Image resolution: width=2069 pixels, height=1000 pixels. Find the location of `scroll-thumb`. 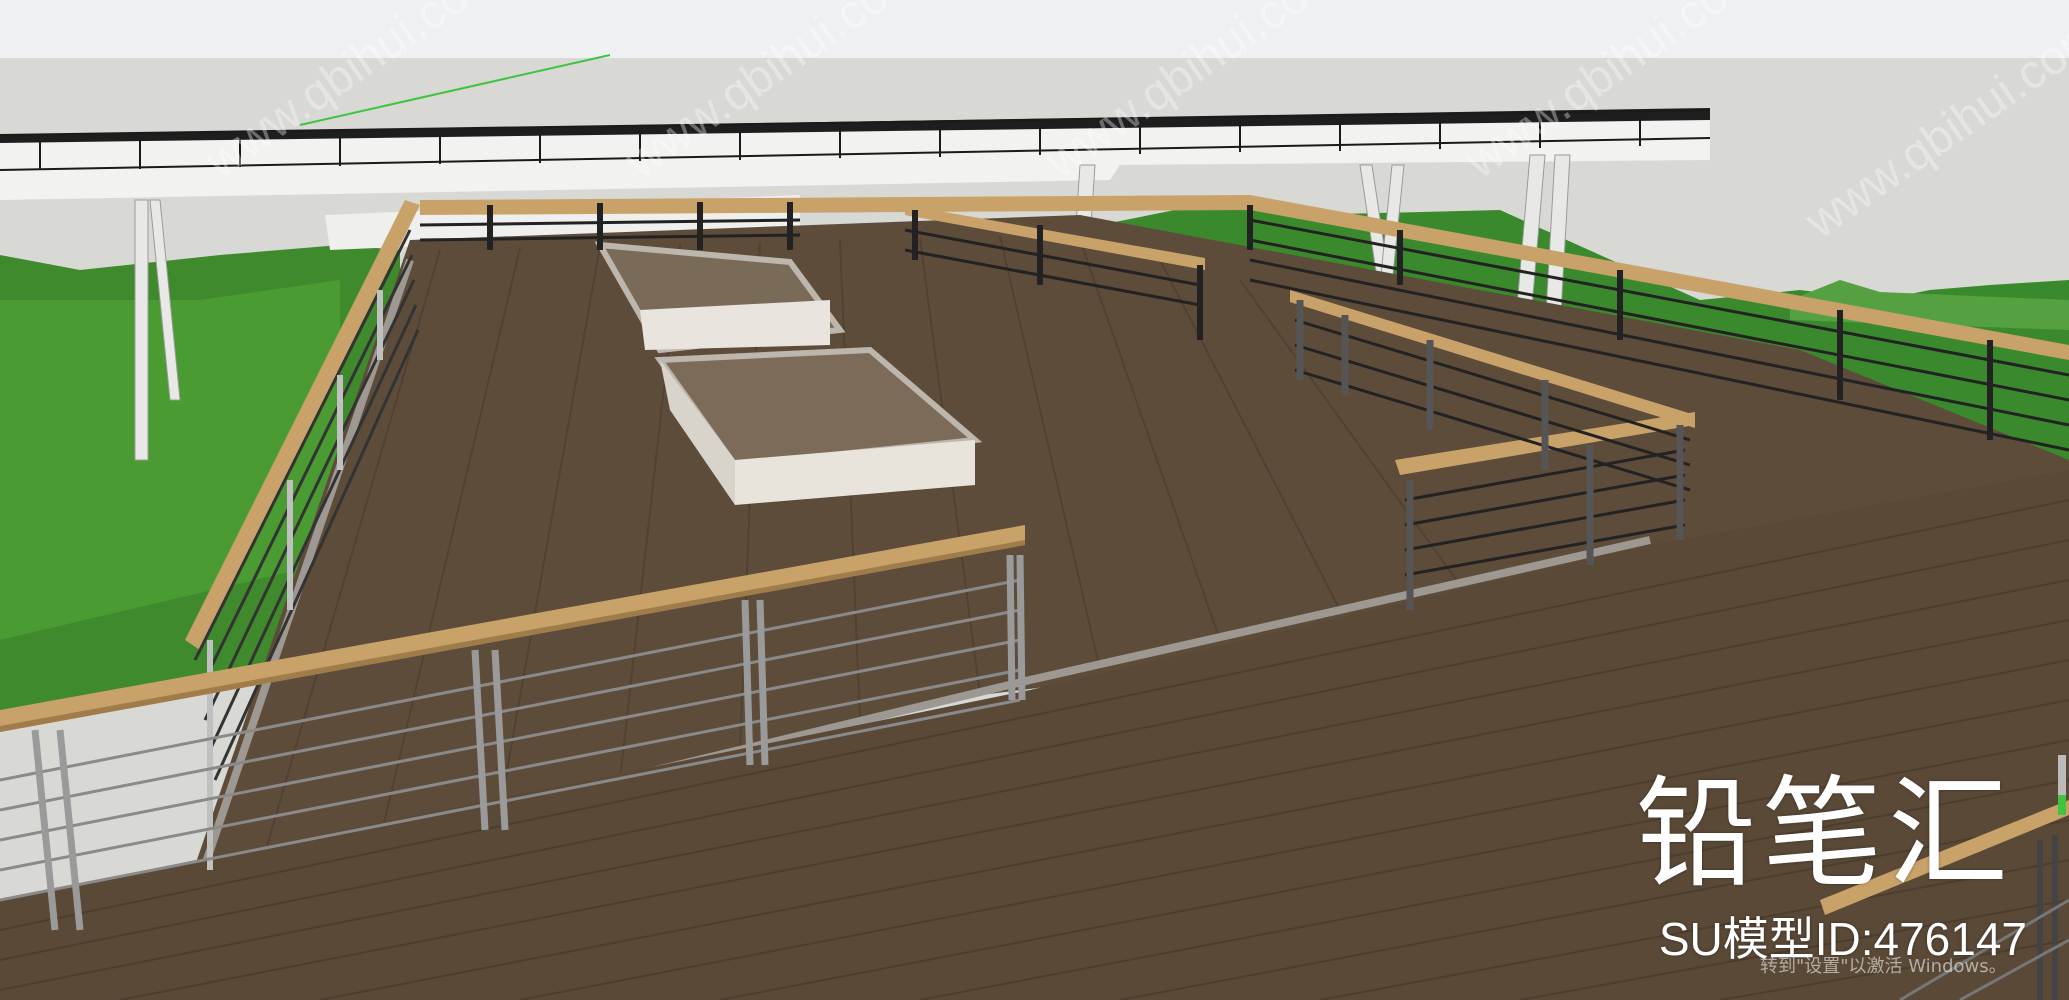

scroll-thumb is located at coordinates (2062, 805).